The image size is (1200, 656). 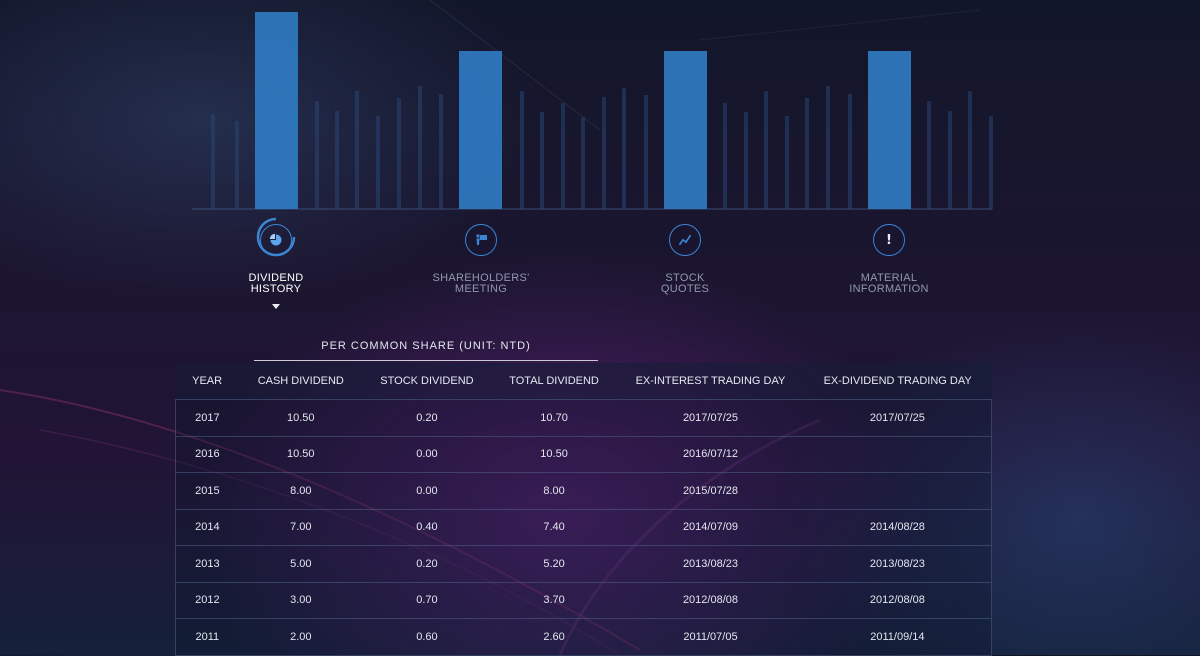 I want to click on nav-item-material-information: ! MATERIAL INFORMATION, so click(x=889, y=252).